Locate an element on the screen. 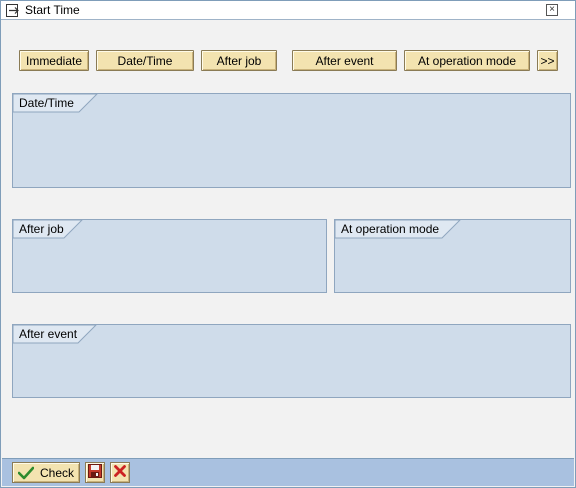  immediate-button: Immediate is located at coordinates (54, 60).